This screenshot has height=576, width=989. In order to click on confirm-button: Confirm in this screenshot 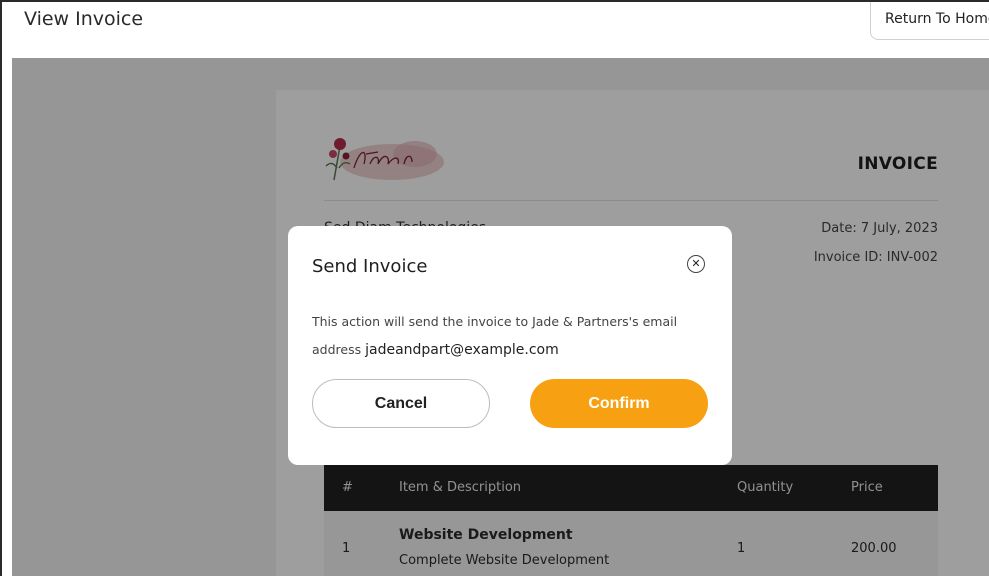, I will do `click(619, 403)`.